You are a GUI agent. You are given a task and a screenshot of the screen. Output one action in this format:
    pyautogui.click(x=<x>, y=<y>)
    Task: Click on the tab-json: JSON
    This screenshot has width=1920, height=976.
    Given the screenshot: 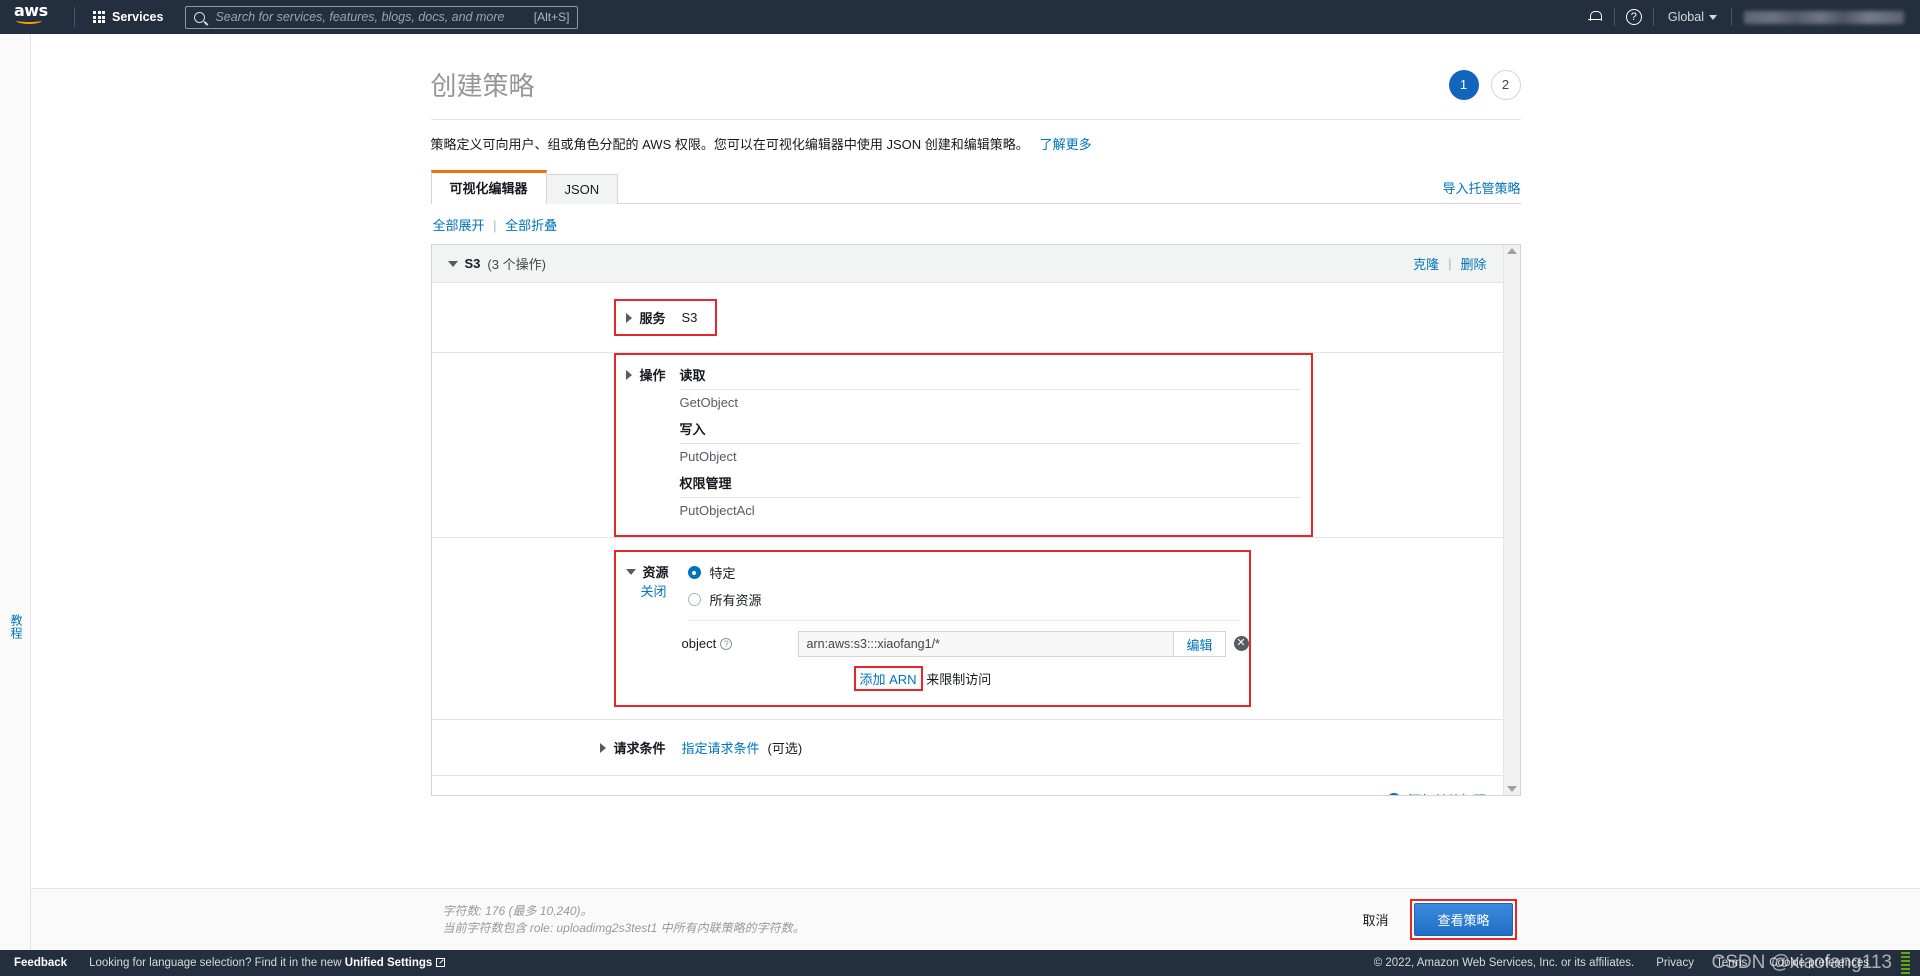 What is the action you would take?
    pyautogui.click(x=582, y=189)
    